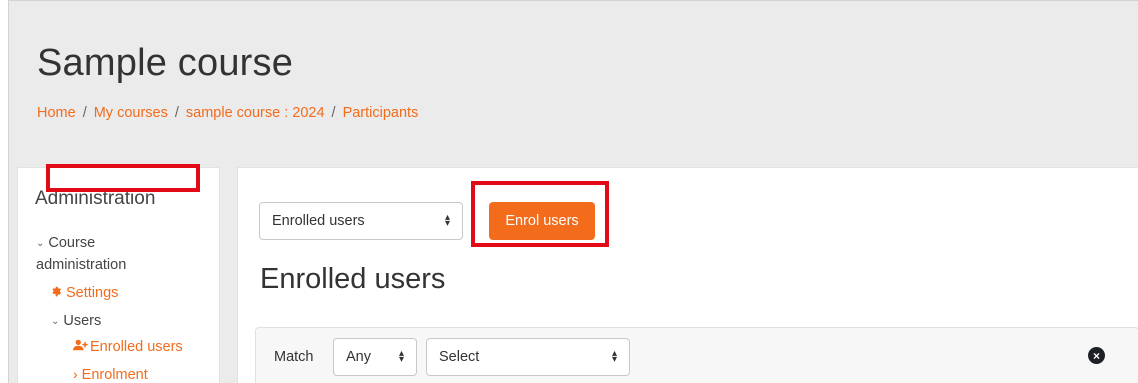  Describe the element at coordinates (75, 374) in the screenshot. I see `chevron-right-icon: ›` at that location.